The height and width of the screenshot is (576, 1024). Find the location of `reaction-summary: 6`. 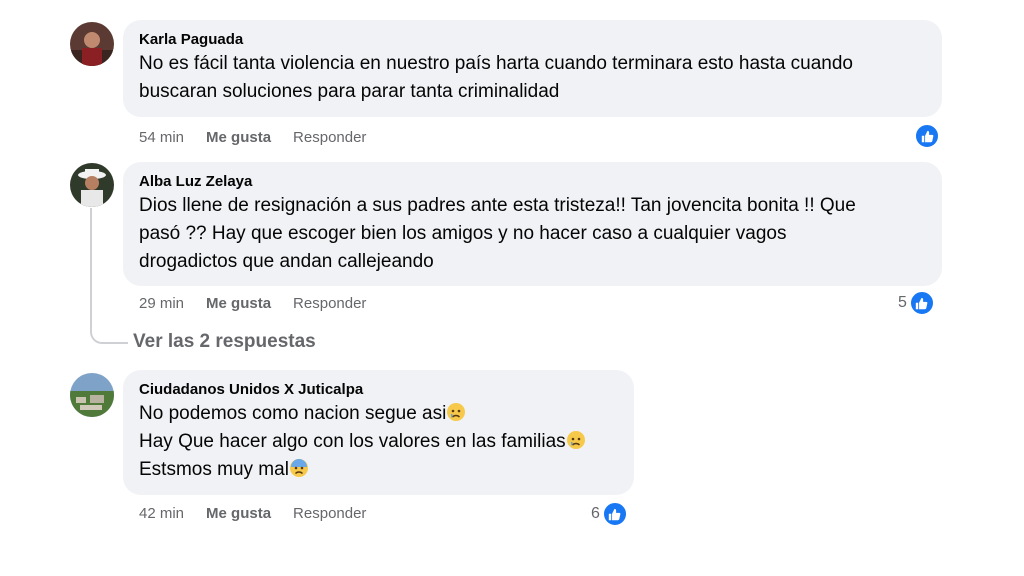

reaction-summary: 6 is located at coordinates (609, 514).